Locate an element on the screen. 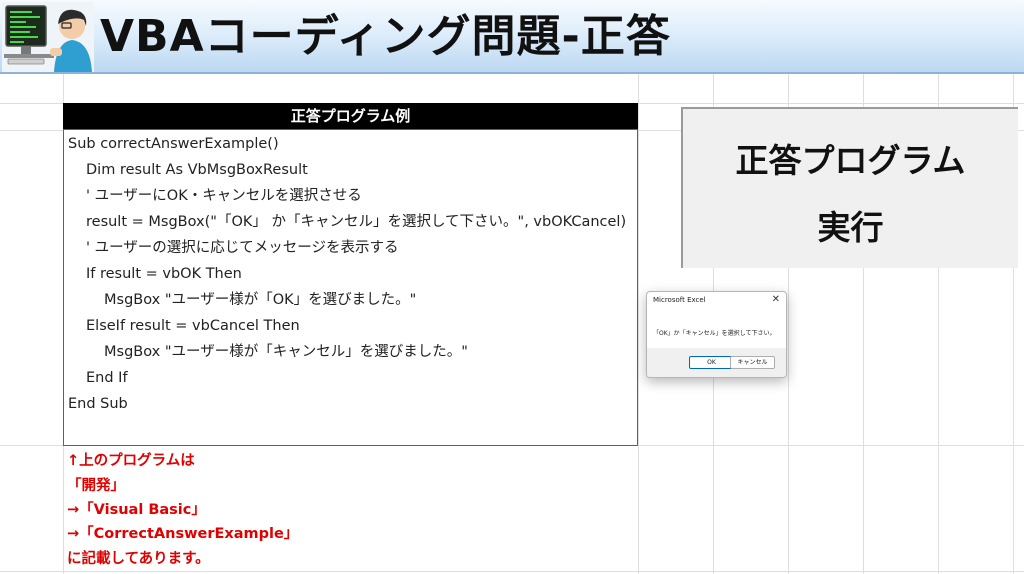 The width and height of the screenshot is (1024, 574). code-line: If result = vbOK Then is located at coordinates (164, 274).